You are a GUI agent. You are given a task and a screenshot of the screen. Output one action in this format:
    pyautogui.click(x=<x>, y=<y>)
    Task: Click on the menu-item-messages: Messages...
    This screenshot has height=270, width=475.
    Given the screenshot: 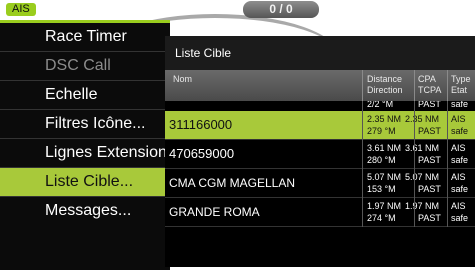 What is the action you would take?
    pyautogui.click(x=85, y=211)
    